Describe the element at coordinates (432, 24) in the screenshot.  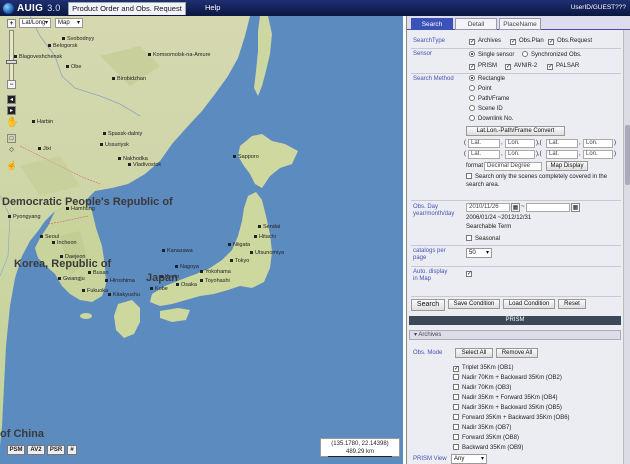
I see `tab-search: Search` at that location.